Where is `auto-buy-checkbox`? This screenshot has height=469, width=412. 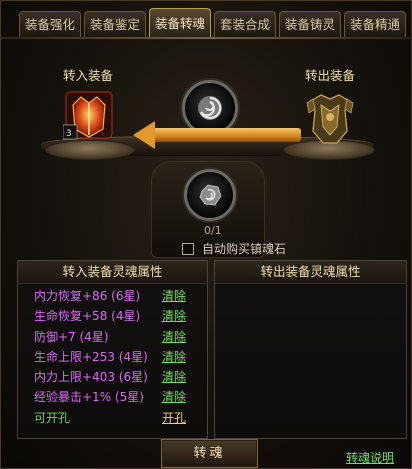 auto-buy-checkbox is located at coordinates (188, 248).